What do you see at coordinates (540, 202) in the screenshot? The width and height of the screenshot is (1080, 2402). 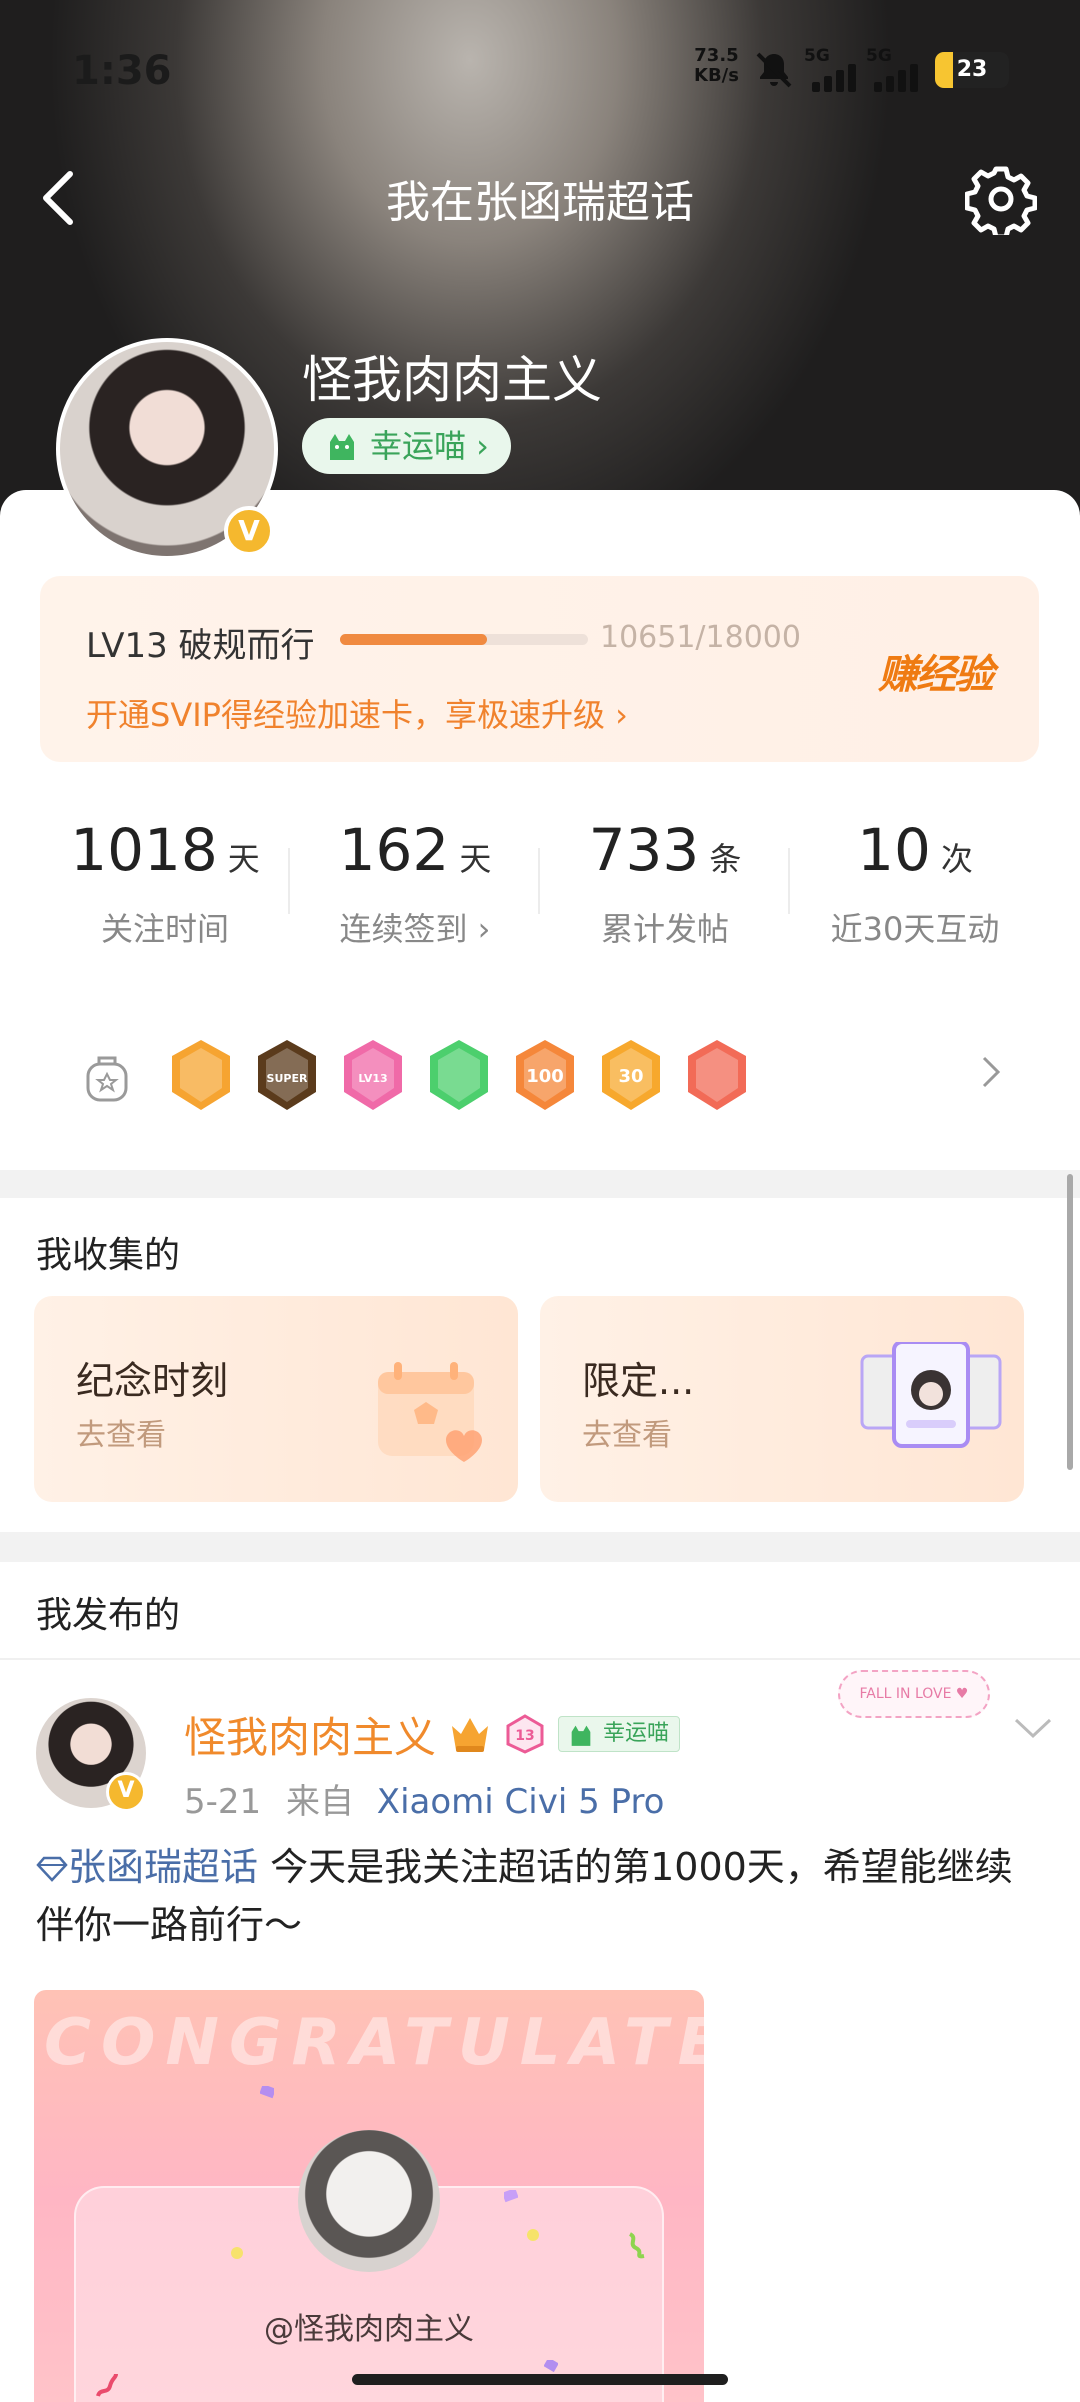 I see `page-title: 我在张函瑞超话` at bounding box center [540, 202].